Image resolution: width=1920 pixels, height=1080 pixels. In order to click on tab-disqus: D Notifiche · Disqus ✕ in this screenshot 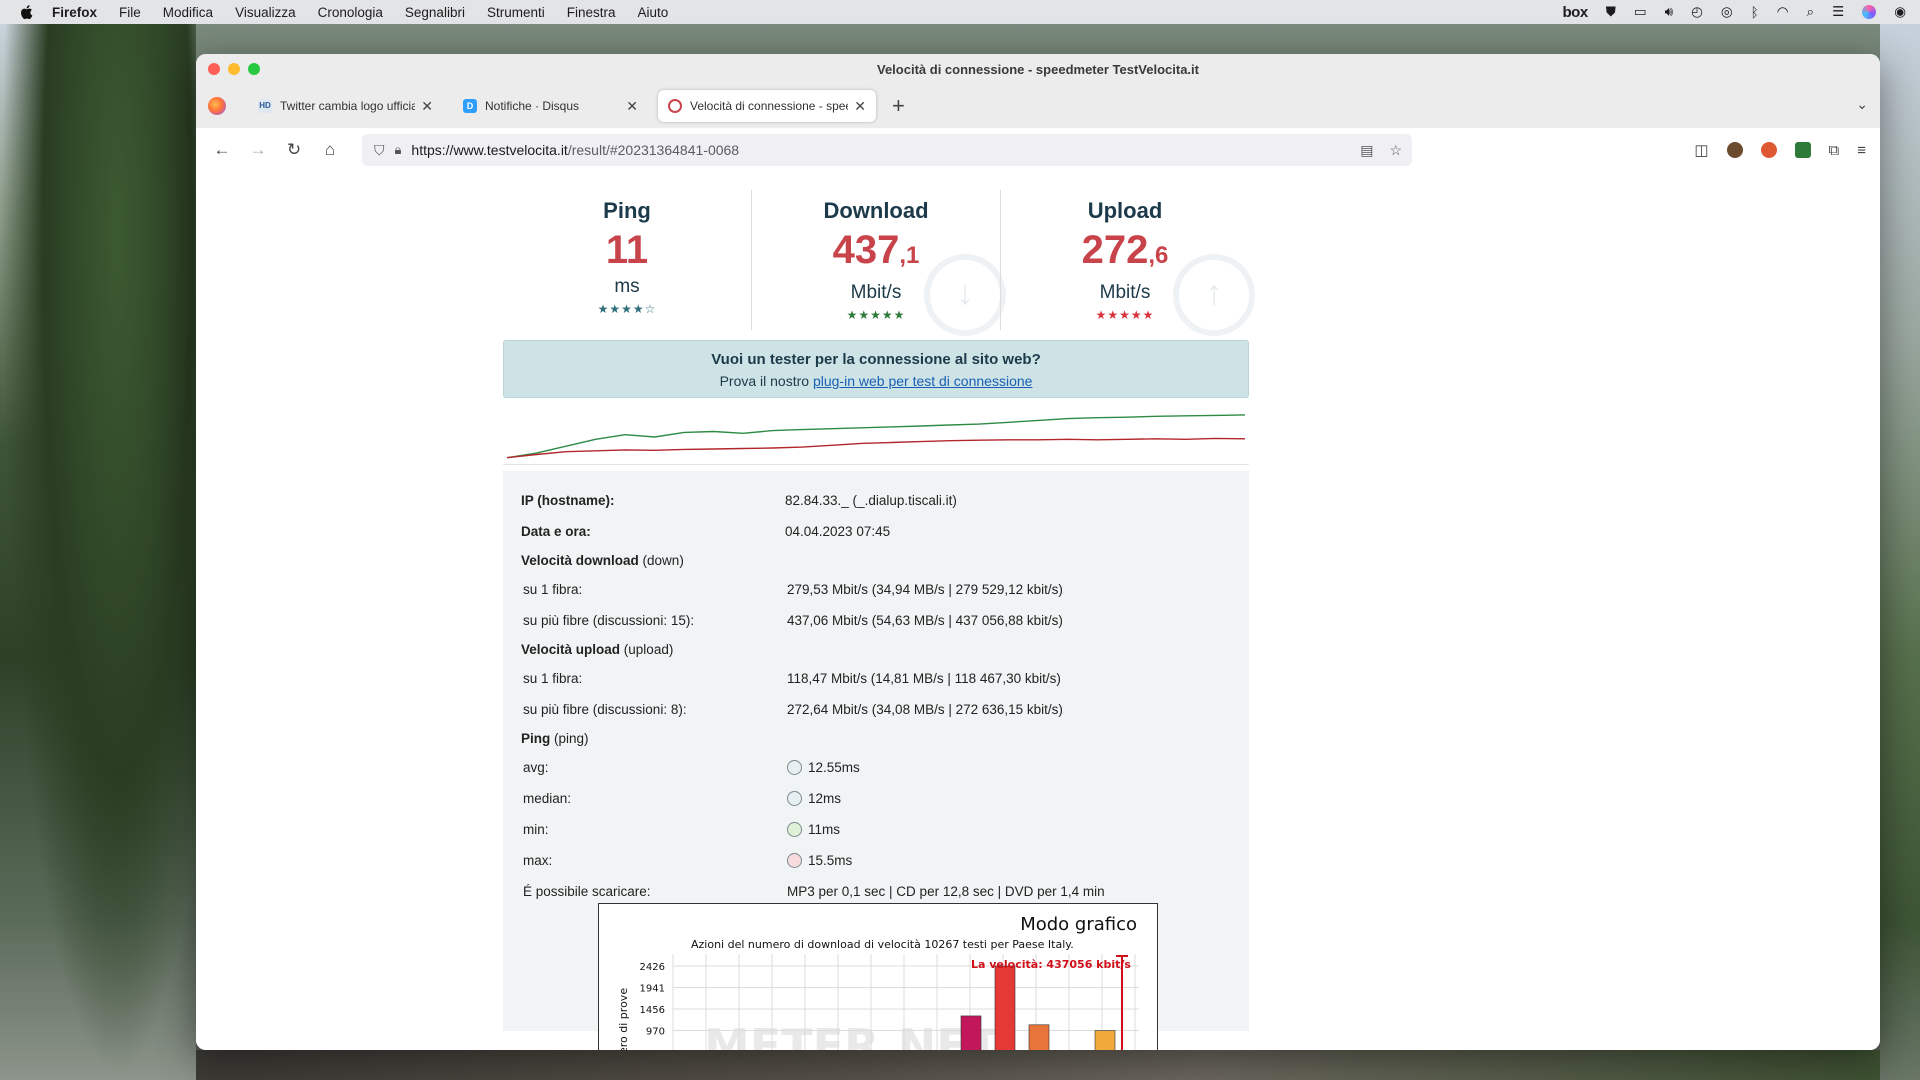, I will do `click(550, 106)`.